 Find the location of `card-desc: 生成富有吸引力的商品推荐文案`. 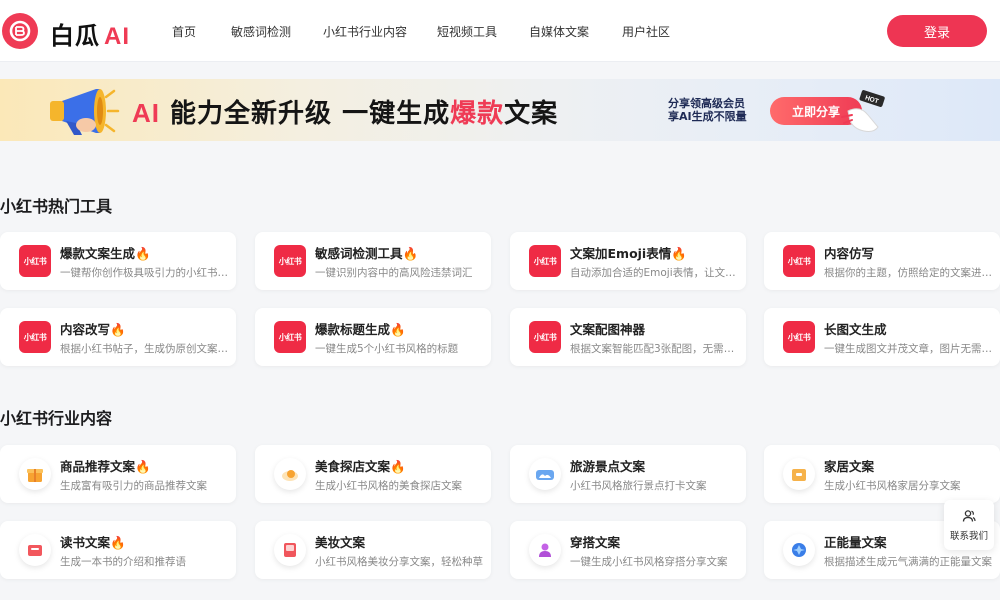

card-desc: 生成富有吸引力的商品推荐文案 is located at coordinates (133, 486).